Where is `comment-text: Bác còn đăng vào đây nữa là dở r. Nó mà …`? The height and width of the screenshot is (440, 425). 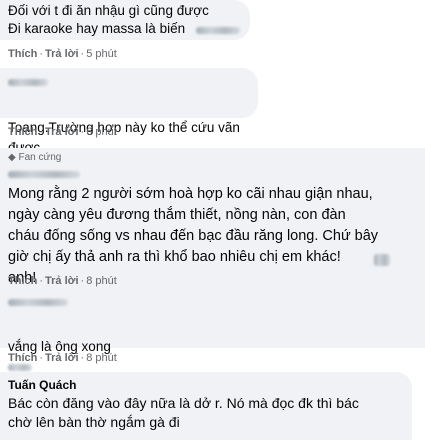
comment-text: Bác còn đăng vào đây nữa là dở r. Nó mà … is located at coordinates (183, 412).